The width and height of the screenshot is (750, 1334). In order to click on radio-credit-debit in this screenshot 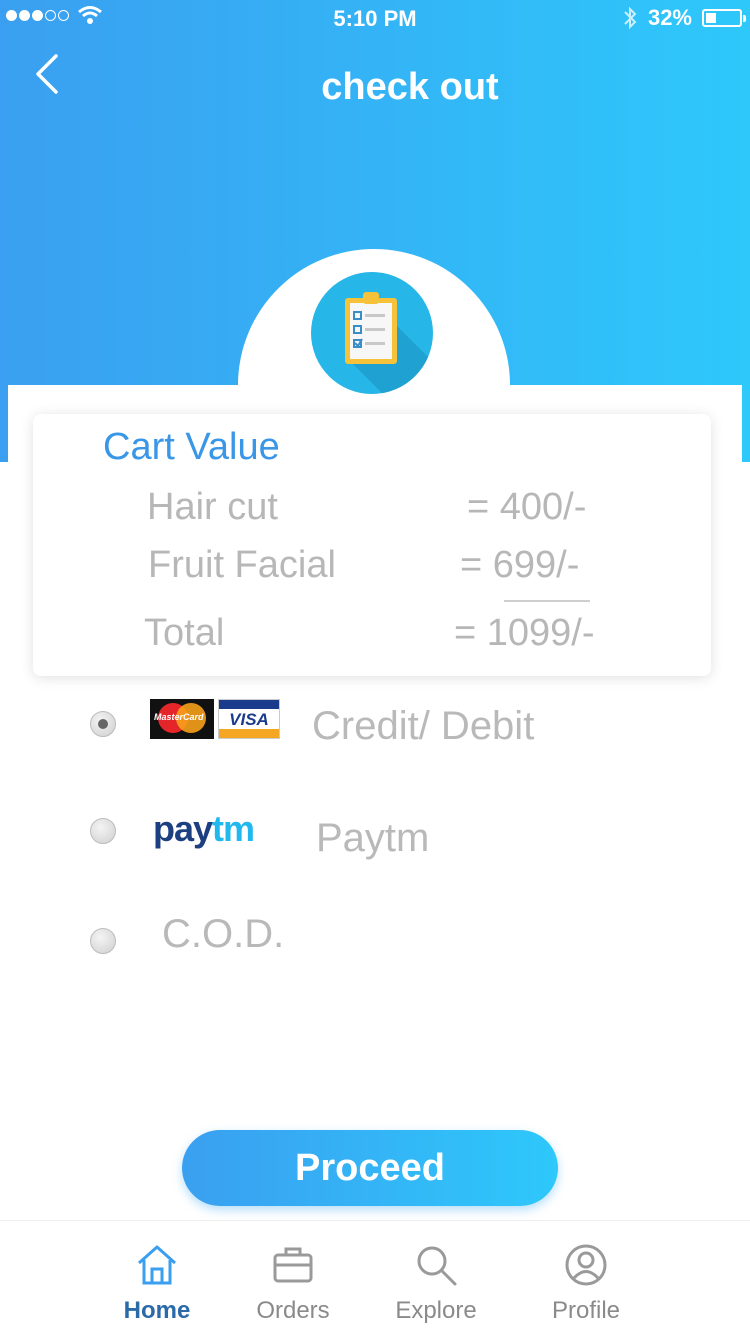, I will do `click(103, 724)`.